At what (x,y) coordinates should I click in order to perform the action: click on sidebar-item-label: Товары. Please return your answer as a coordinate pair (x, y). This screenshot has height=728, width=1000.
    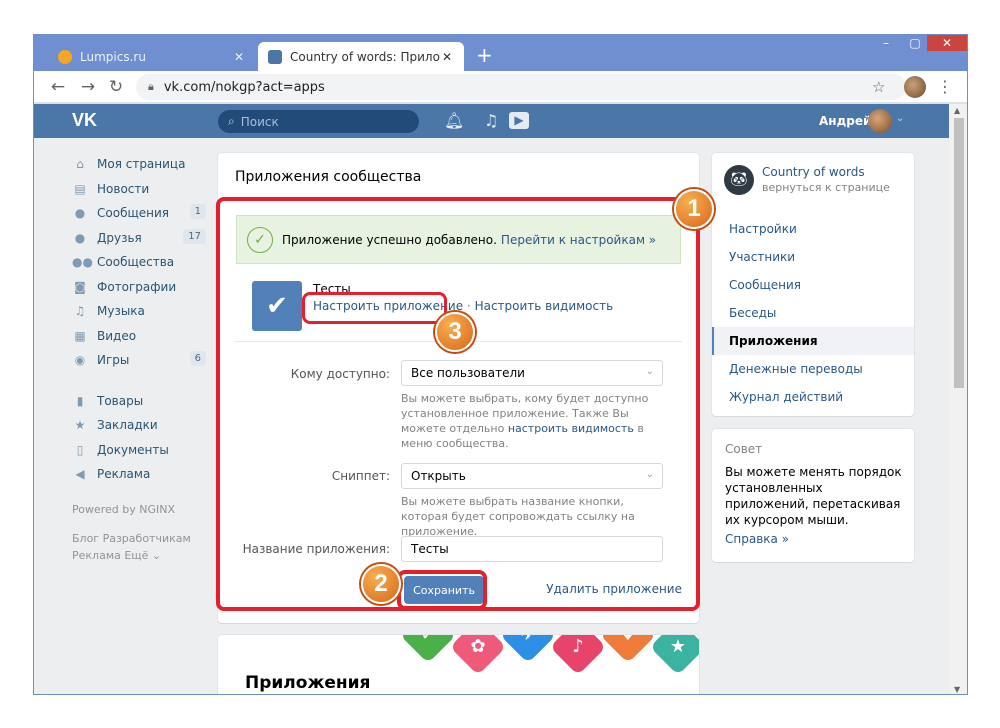
    Looking at the image, I should click on (120, 400).